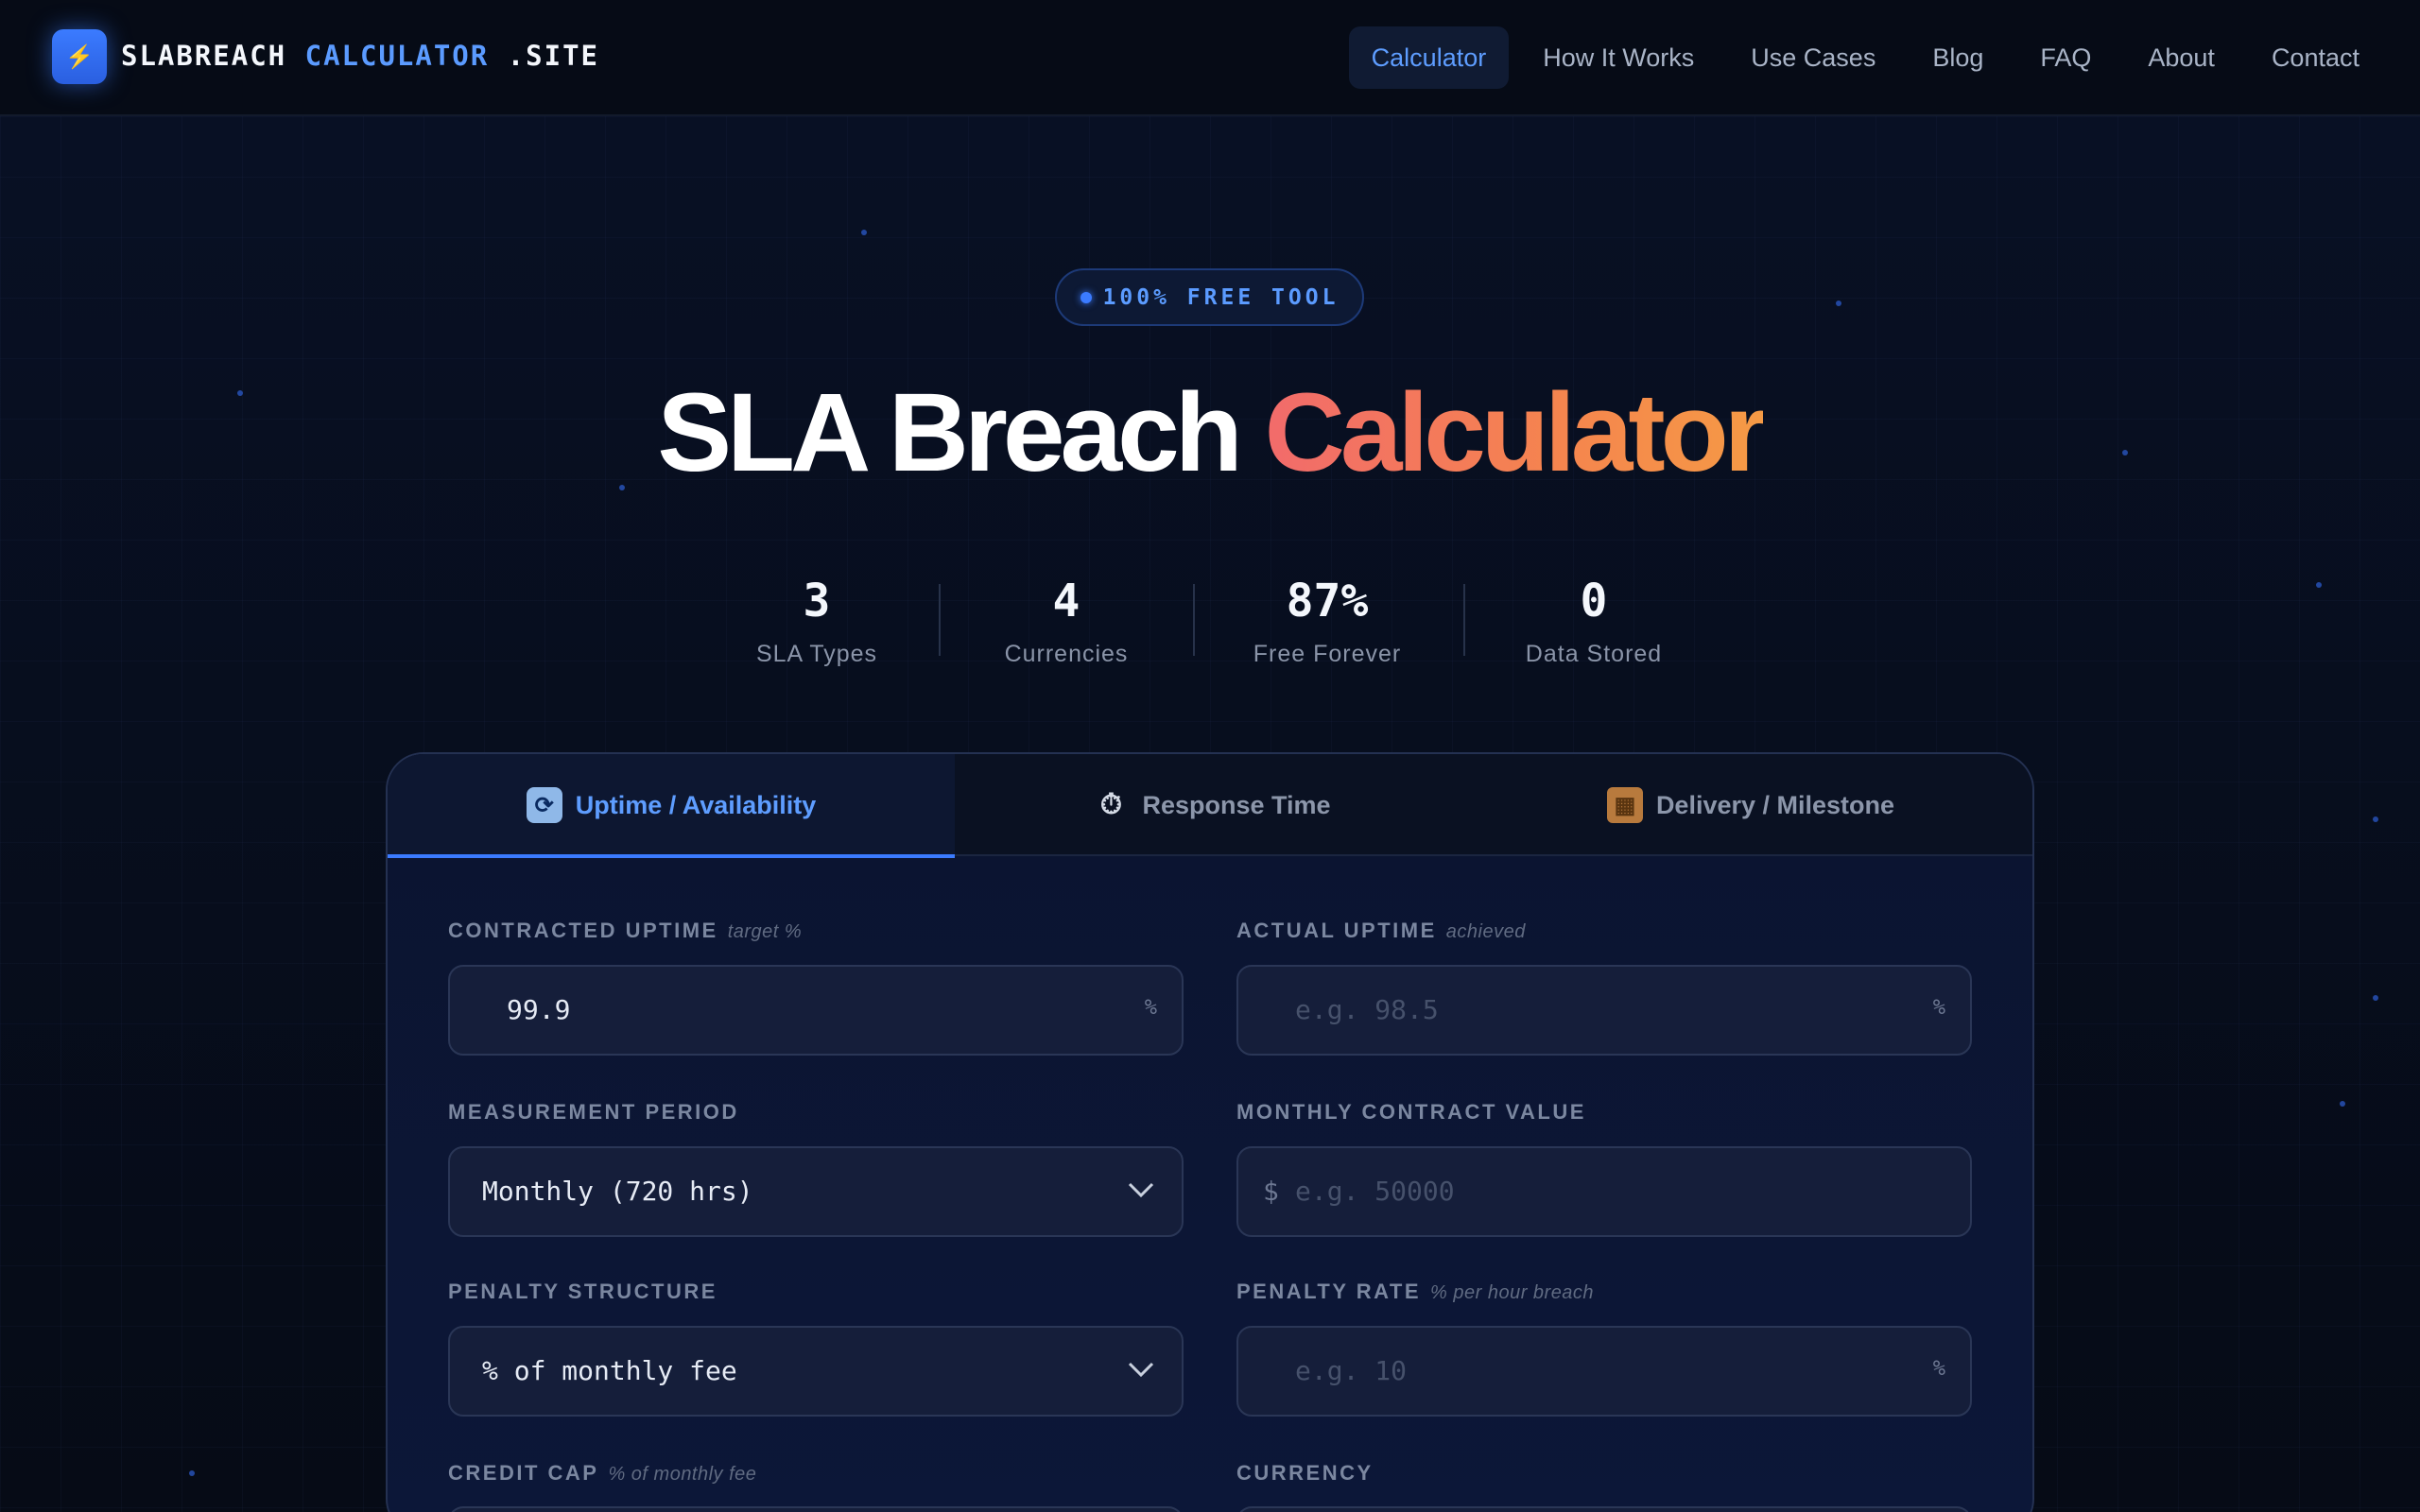  Describe the element at coordinates (1618, 57) in the screenshot. I see `nav-how-it-works: How It Works` at that location.